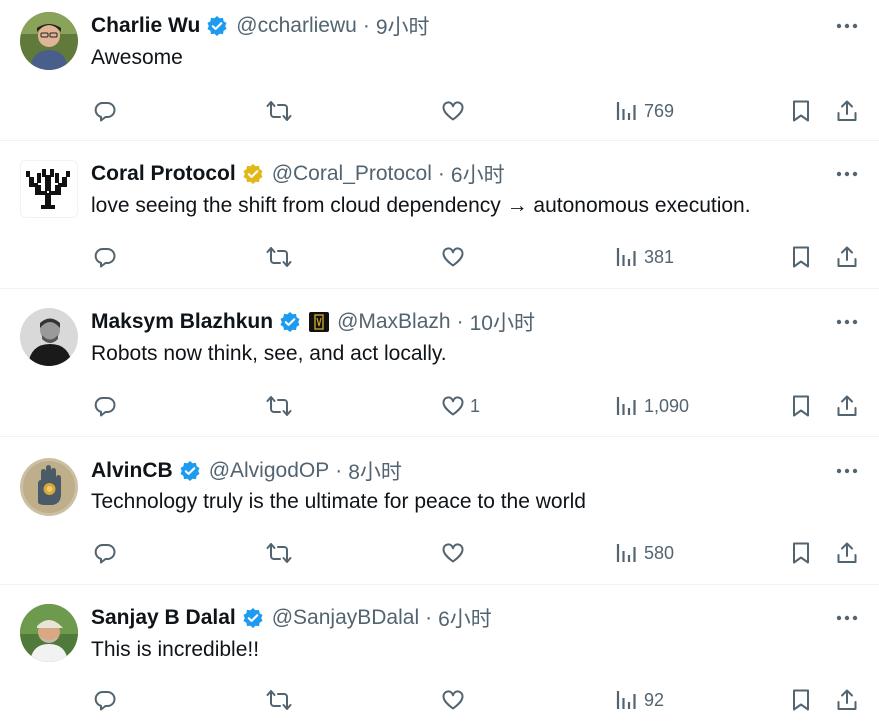 This screenshot has height=723, width=879. I want to click on views-button: 769, so click(644, 111).